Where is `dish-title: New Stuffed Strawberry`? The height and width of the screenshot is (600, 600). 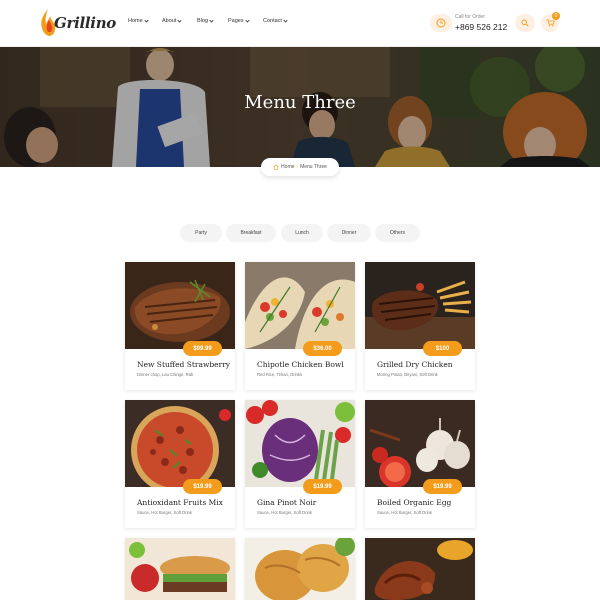 dish-title: New Stuffed Strawberry is located at coordinates (183, 364).